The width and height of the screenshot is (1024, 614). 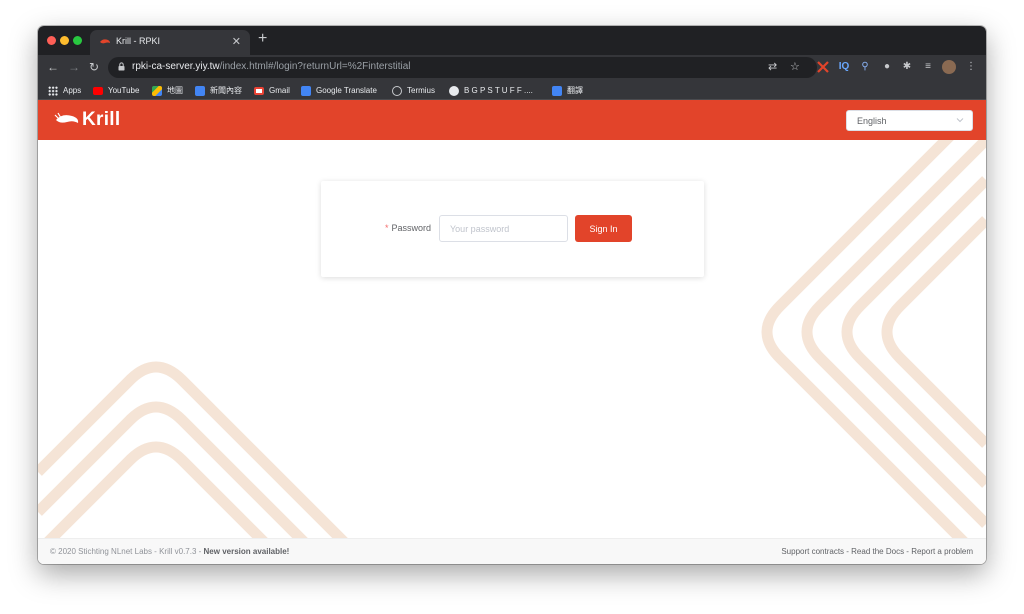 What do you see at coordinates (66, 117) in the screenshot?
I see `krill-shrimp-icon` at bounding box center [66, 117].